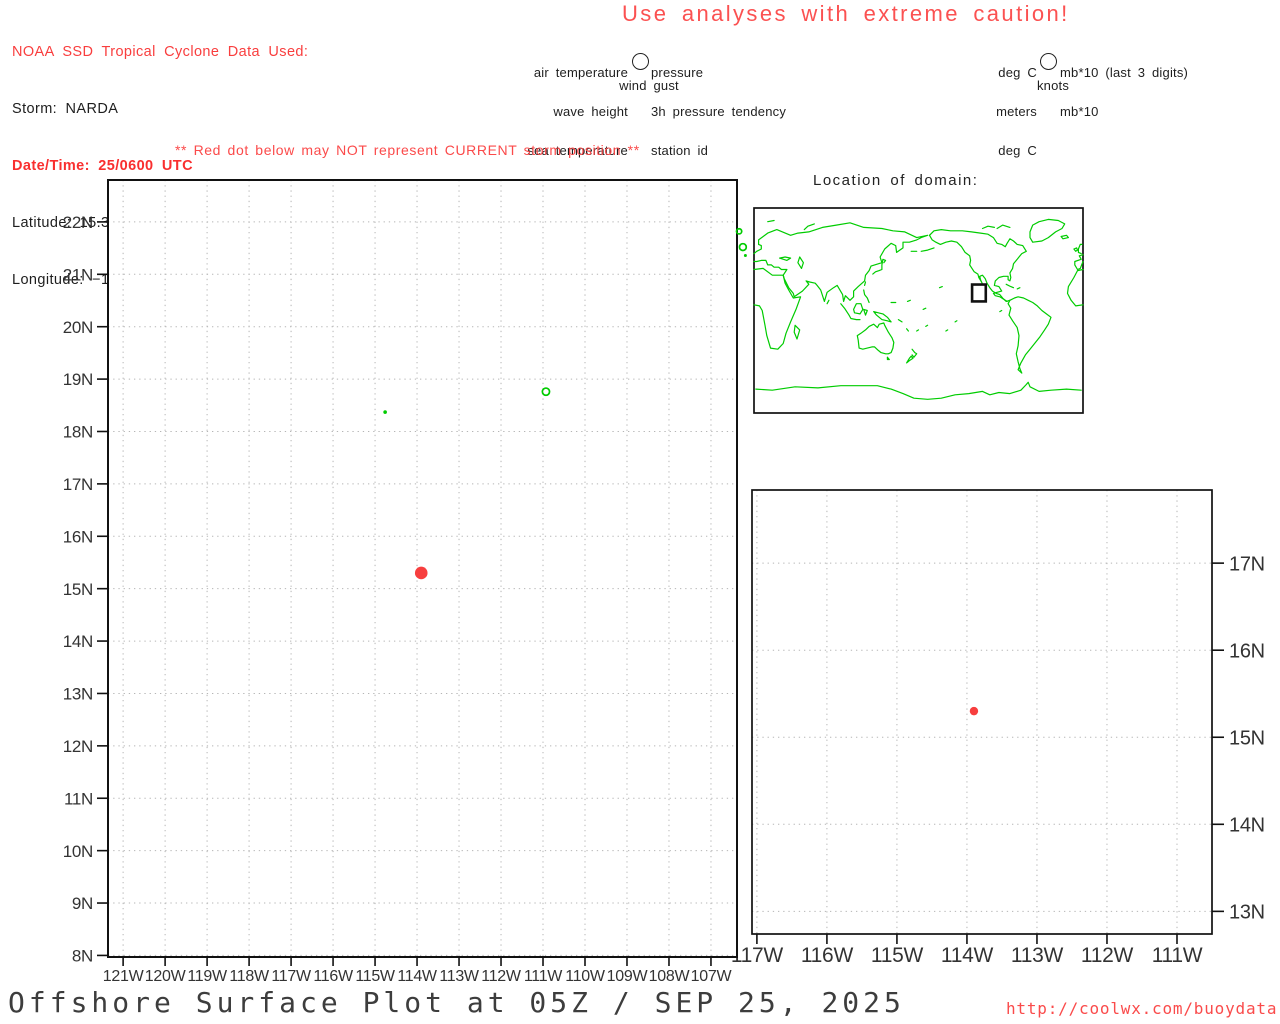  Describe the element at coordinates (249, 976) in the screenshot. I see `main-map-x-tick-label: 118W` at that location.